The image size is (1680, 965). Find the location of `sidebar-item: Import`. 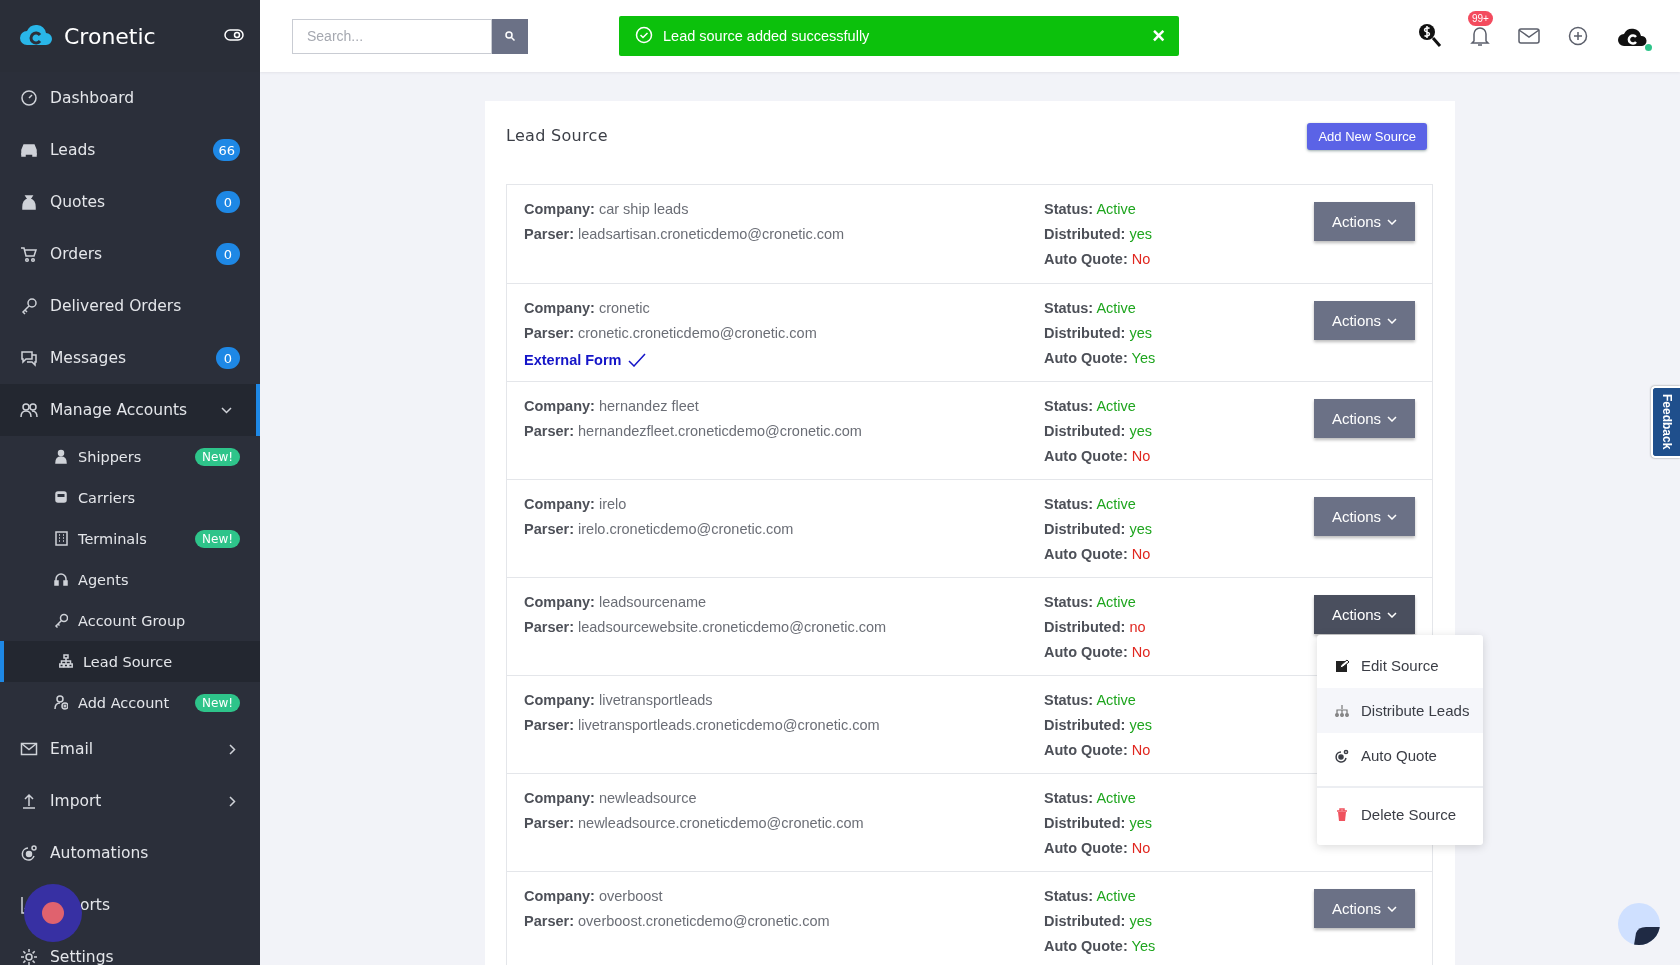

sidebar-item: Import is located at coordinates (130, 801).